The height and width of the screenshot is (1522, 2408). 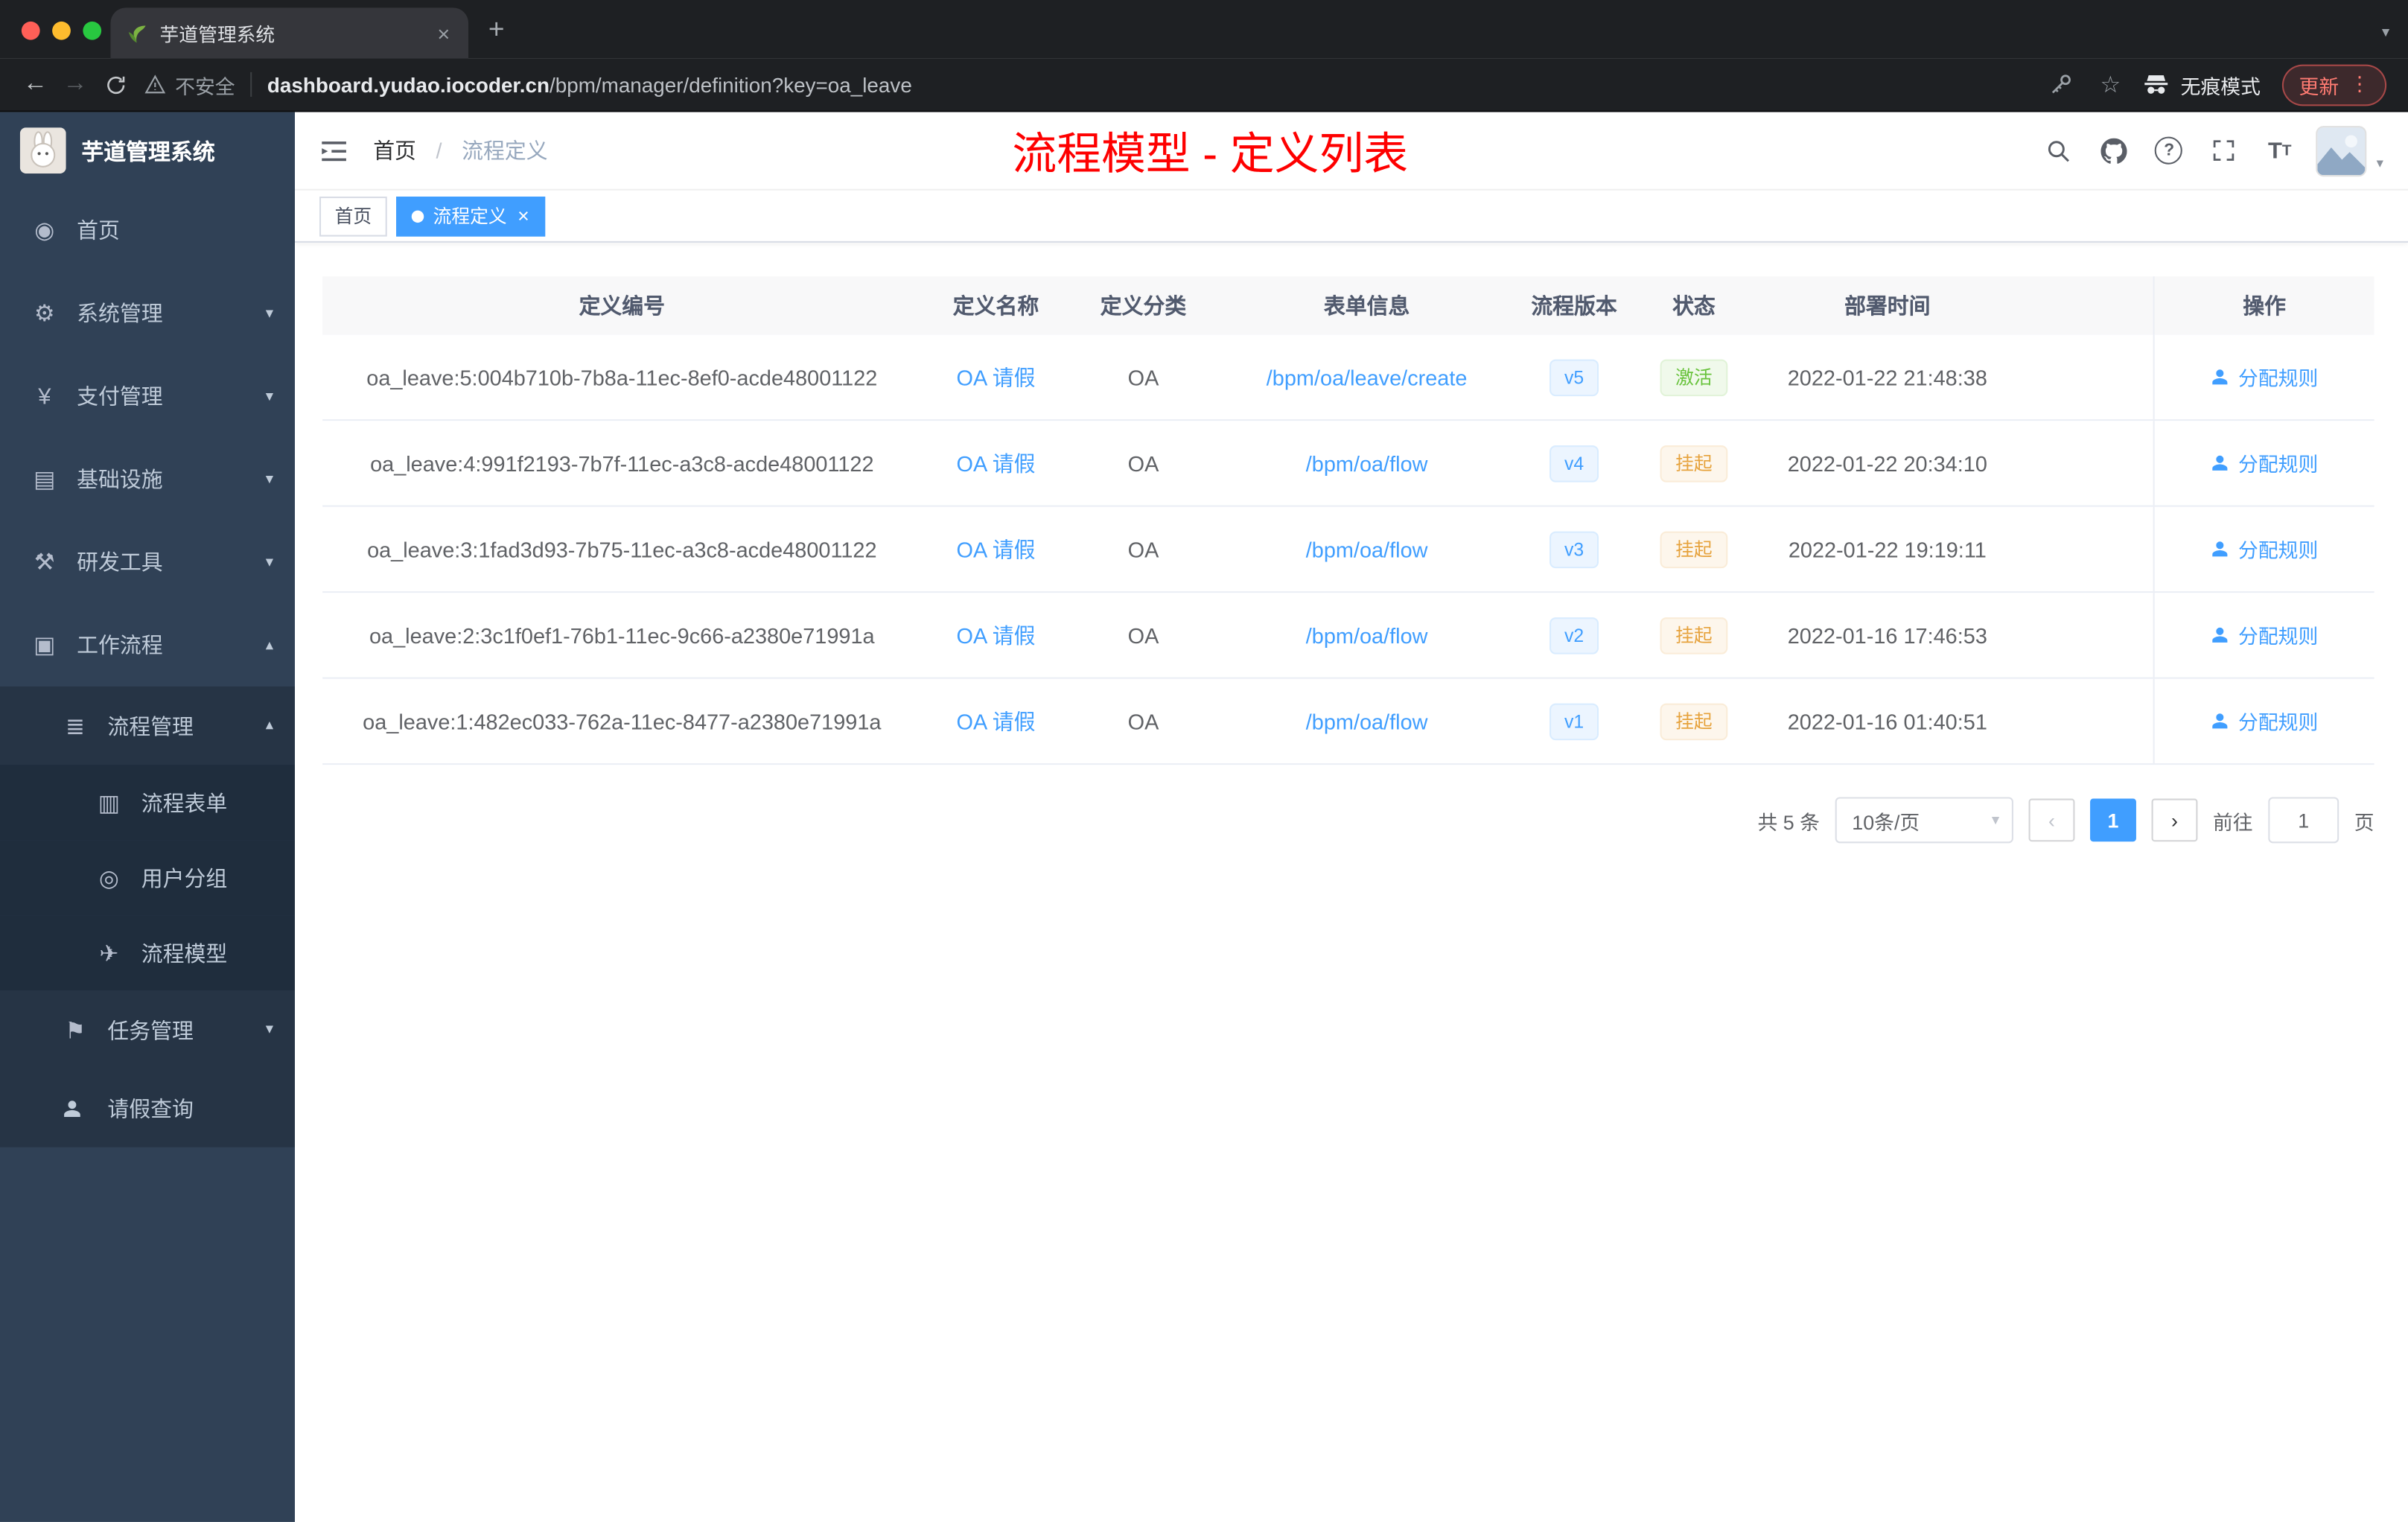 What do you see at coordinates (2201, 84) in the screenshot?
I see `incognito-badge: 无痕模式` at bounding box center [2201, 84].